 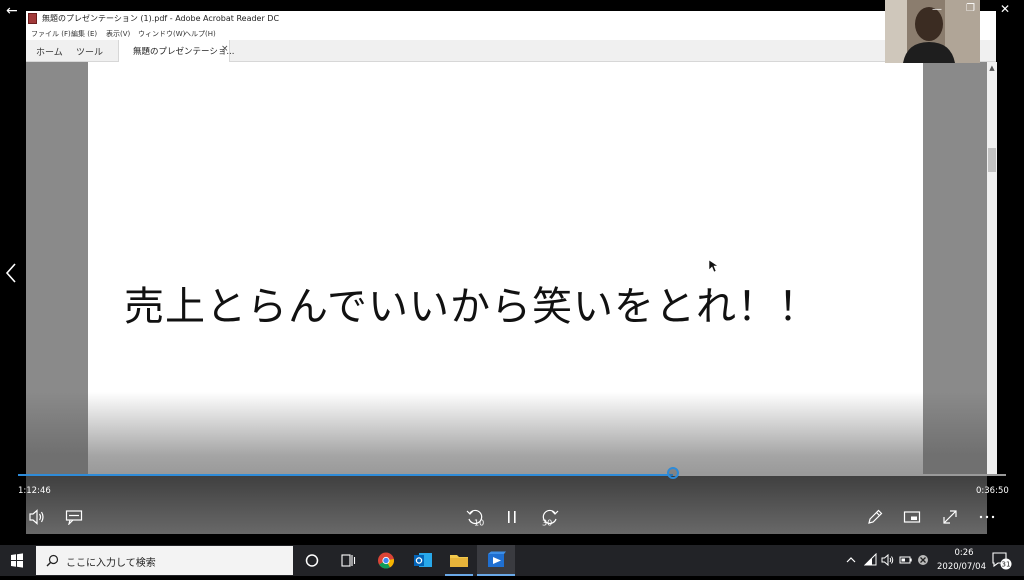 I want to click on scroll-thumb, so click(x=992, y=160).